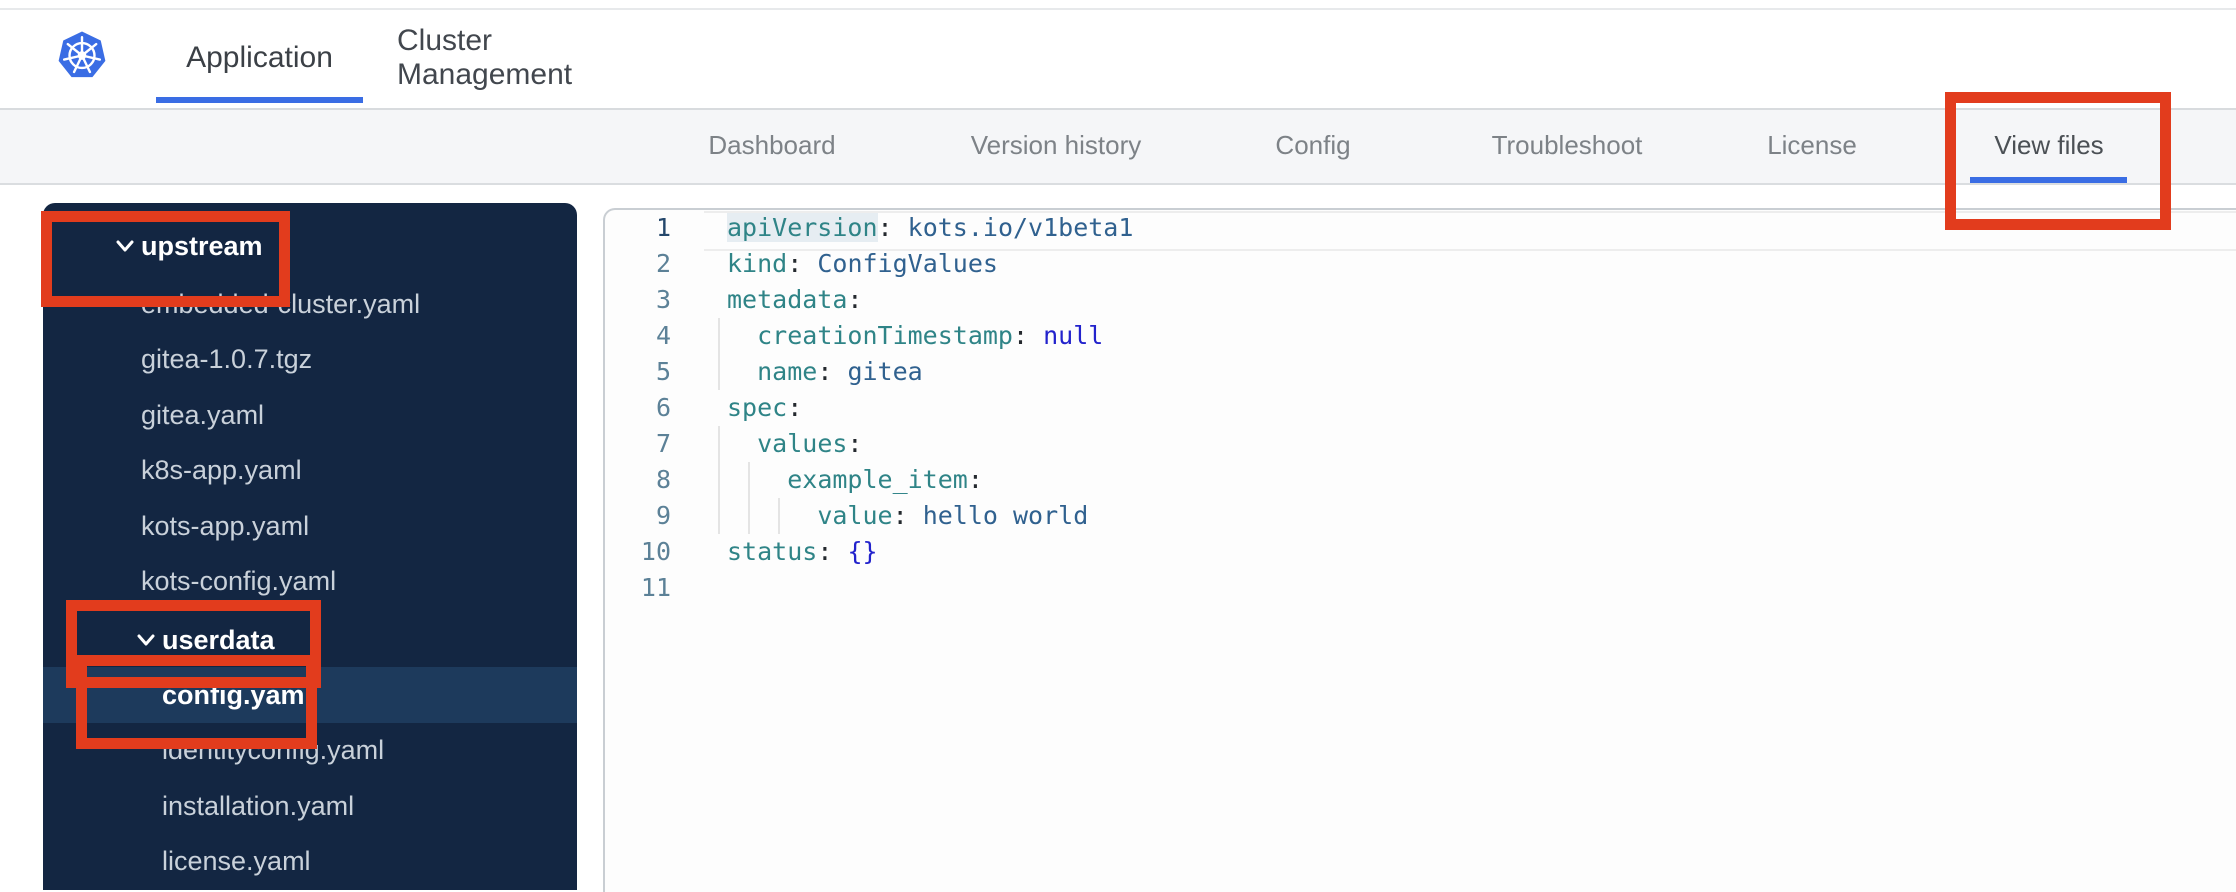 The height and width of the screenshot is (892, 2236). I want to click on line-number: 10, so click(655, 551).